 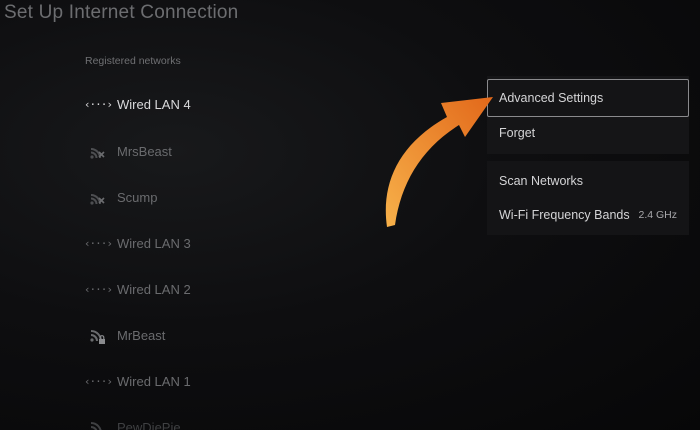 What do you see at coordinates (144, 151) in the screenshot?
I see `network-label: MrsBeast` at bounding box center [144, 151].